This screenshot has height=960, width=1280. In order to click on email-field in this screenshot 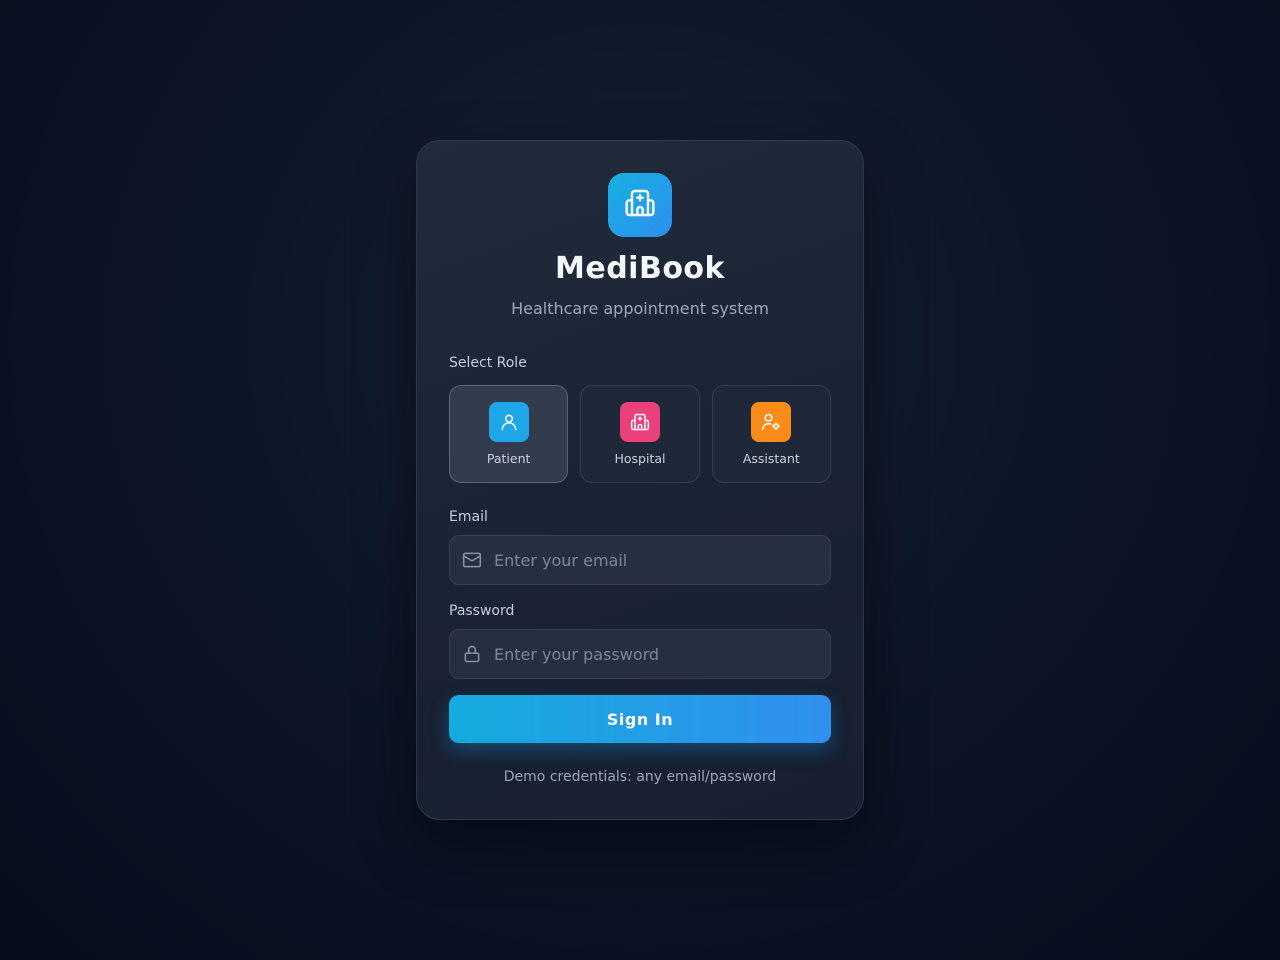, I will do `click(640, 560)`.